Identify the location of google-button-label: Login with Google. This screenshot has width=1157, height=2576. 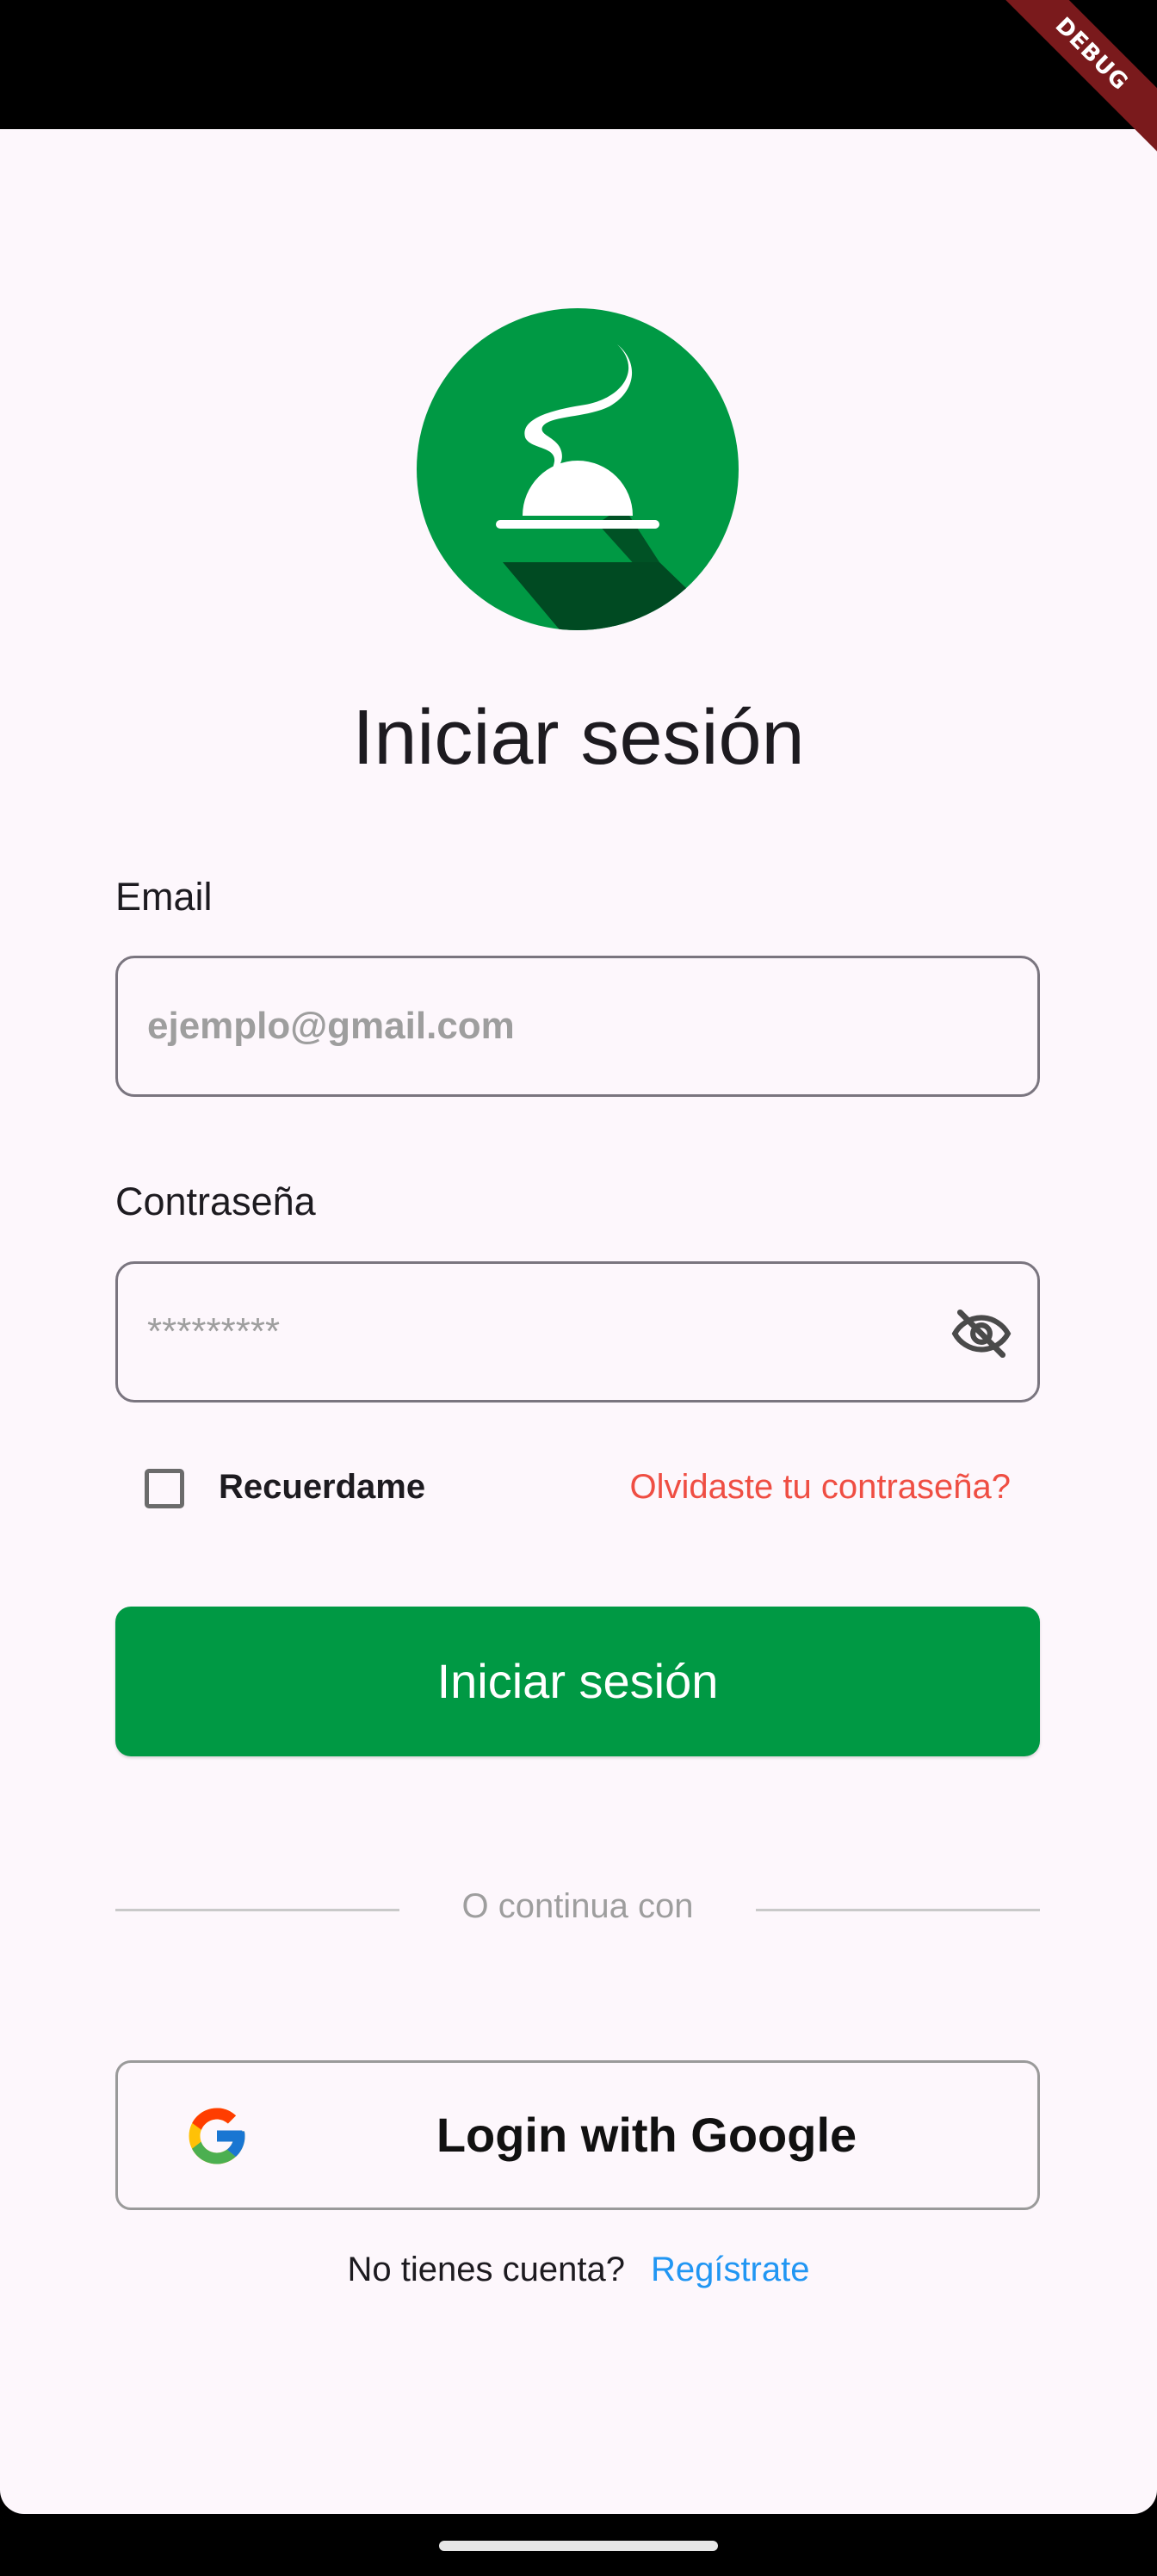
(647, 2135).